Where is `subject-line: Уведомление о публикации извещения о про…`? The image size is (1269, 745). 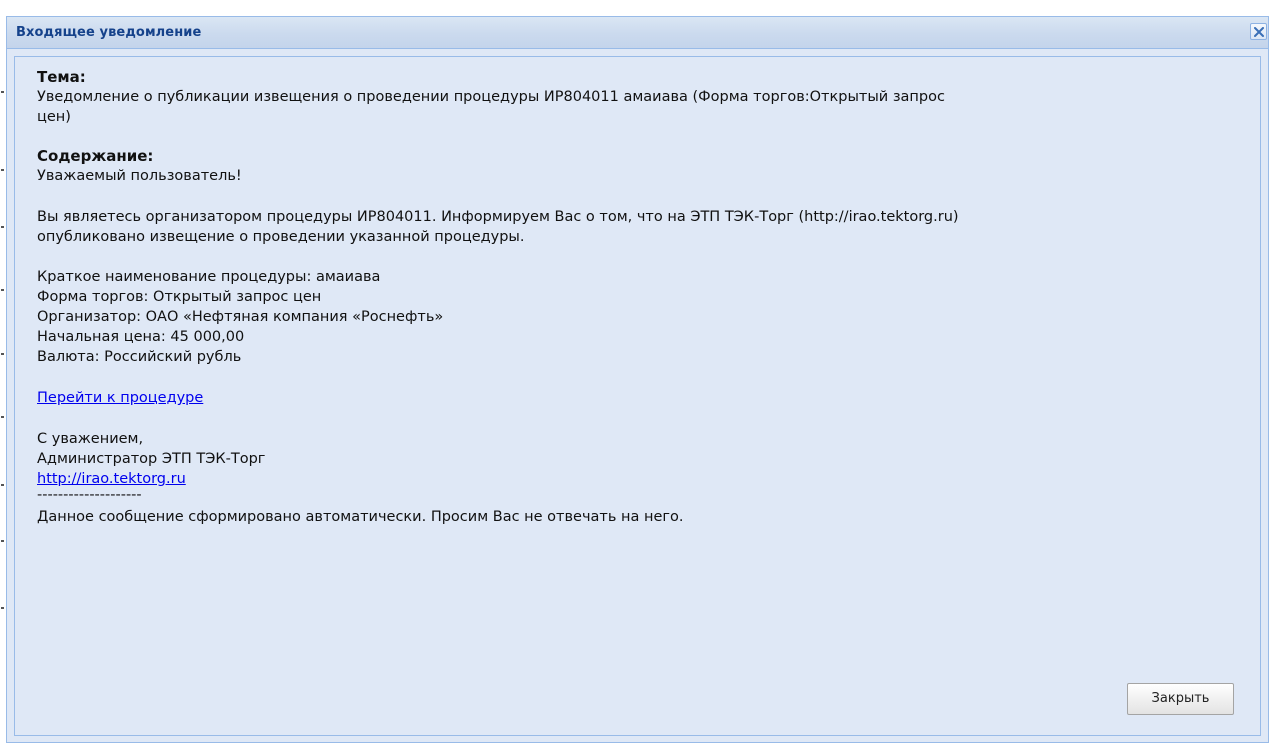
subject-line: Уведомление о публикации извещения о про… is located at coordinates (491, 97).